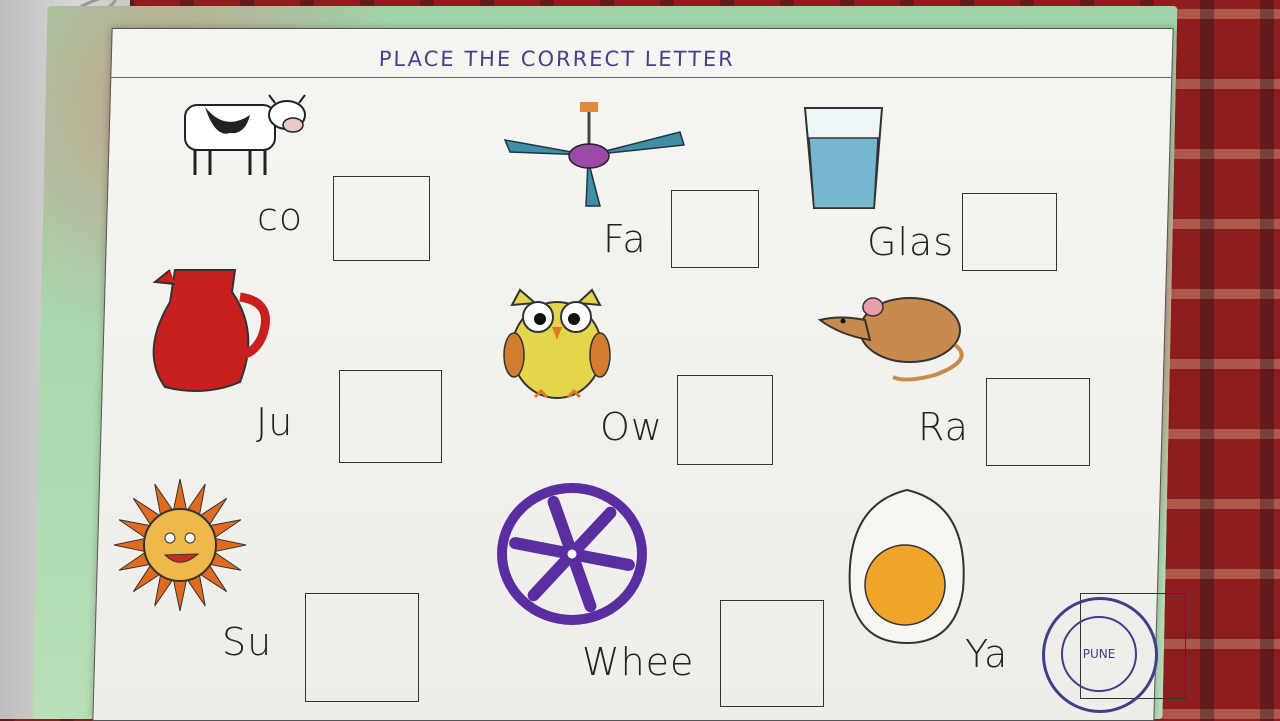  What do you see at coordinates (381, 218) in the screenshot?
I see `answer-box-co` at bounding box center [381, 218].